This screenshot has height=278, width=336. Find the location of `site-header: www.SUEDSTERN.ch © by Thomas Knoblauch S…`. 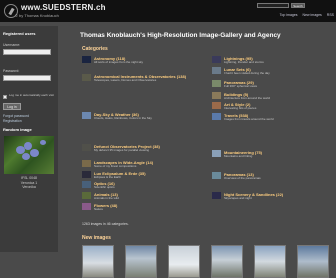

site-header: www.SUEDSTERN.ch © by Thomas Knoblauch S… is located at coordinates (168, 11).